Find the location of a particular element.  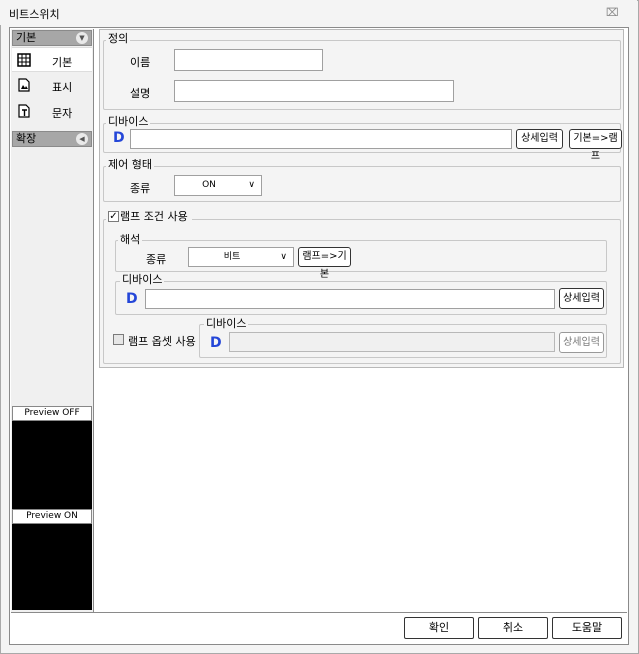

sidebar-item-label: 문자 is located at coordinates (62, 113).